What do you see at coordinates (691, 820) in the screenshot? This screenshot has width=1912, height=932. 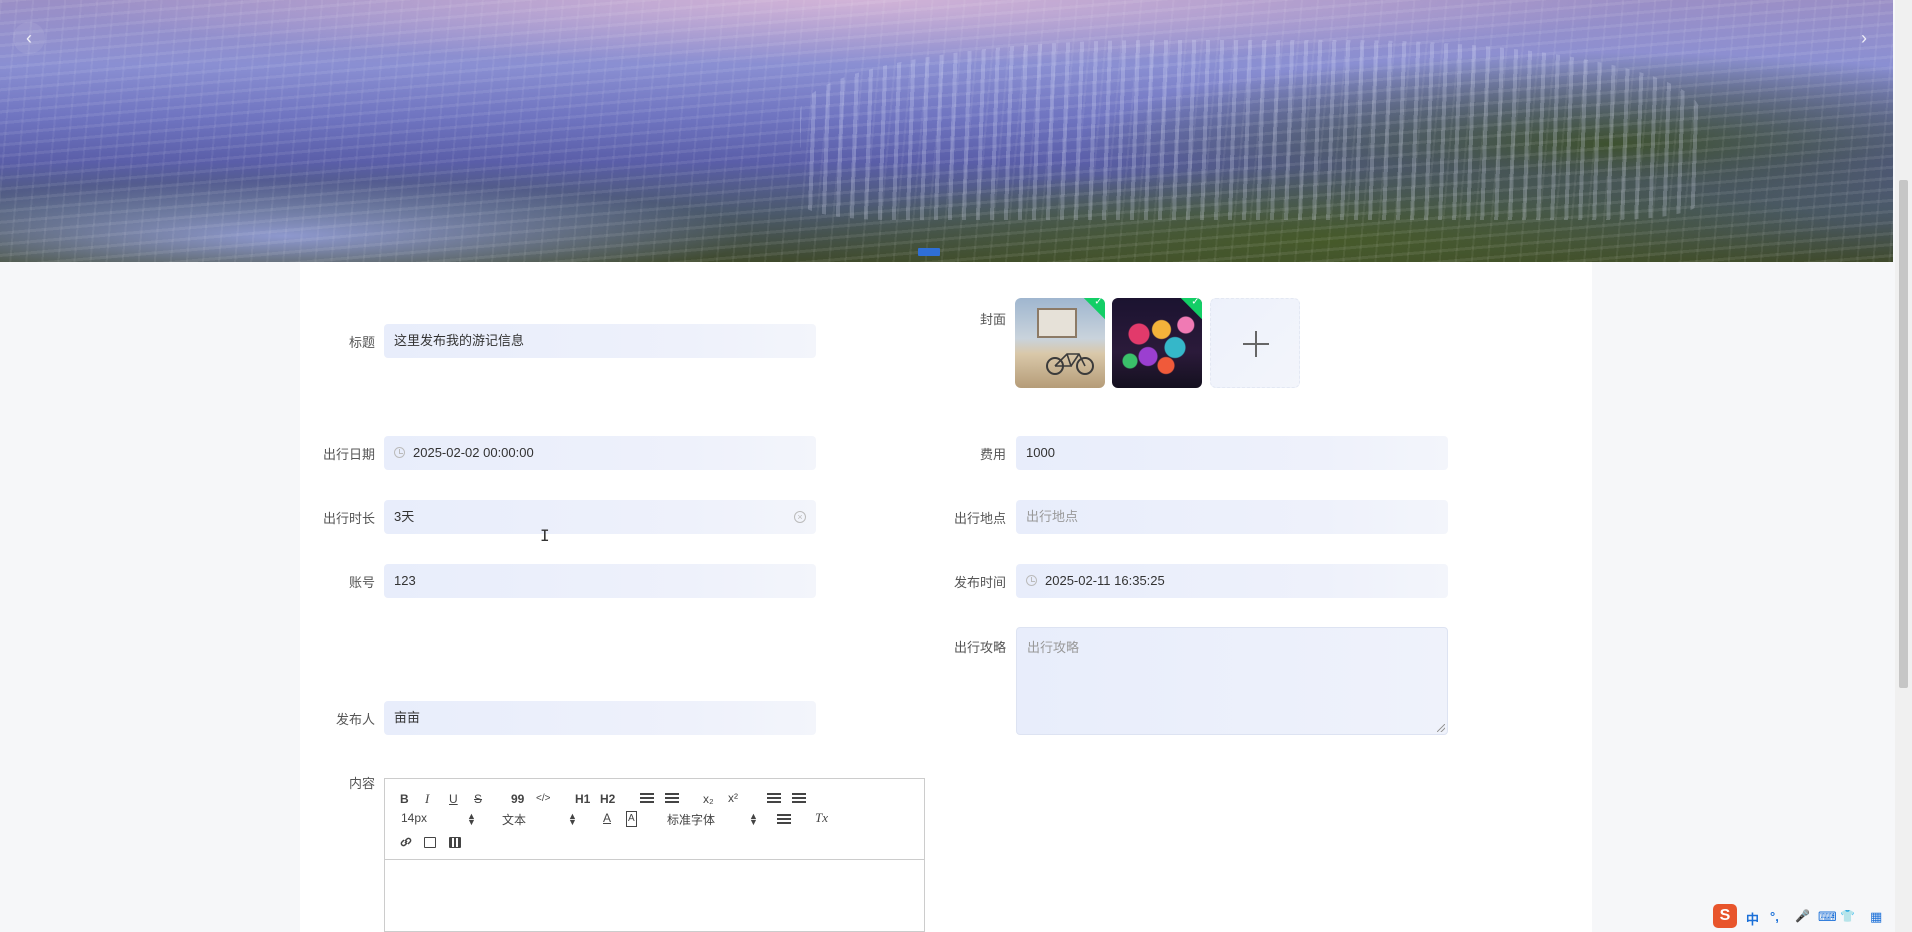 I see `font-family-value: 标准字体` at bounding box center [691, 820].